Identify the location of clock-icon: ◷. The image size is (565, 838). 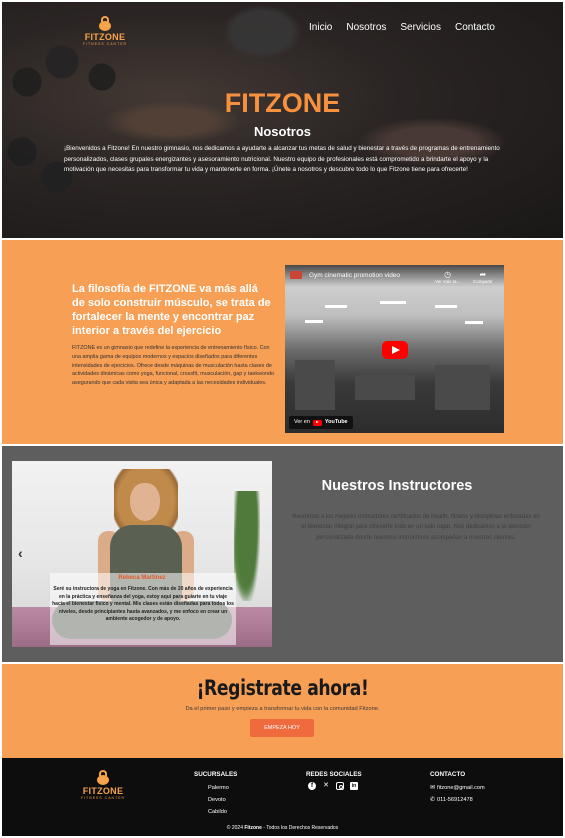
(448, 274).